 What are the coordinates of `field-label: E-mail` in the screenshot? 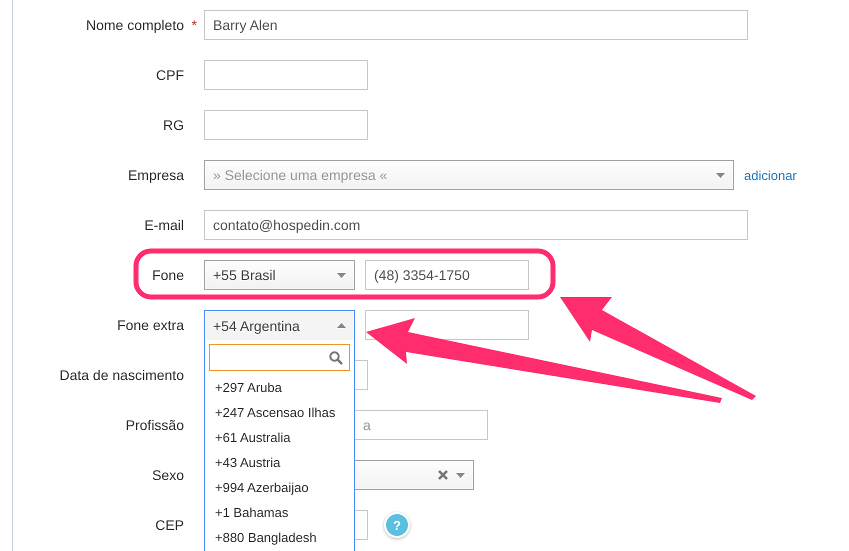 It's located at (164, 225).